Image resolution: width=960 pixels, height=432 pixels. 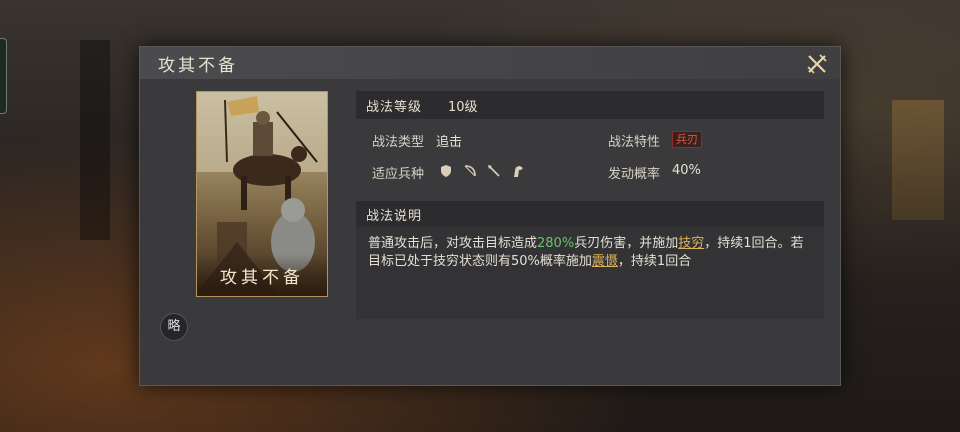 What do you see at coordinates (817, 64) in the screenshot?
I see `close-icon` at bounding box center [817, 64].